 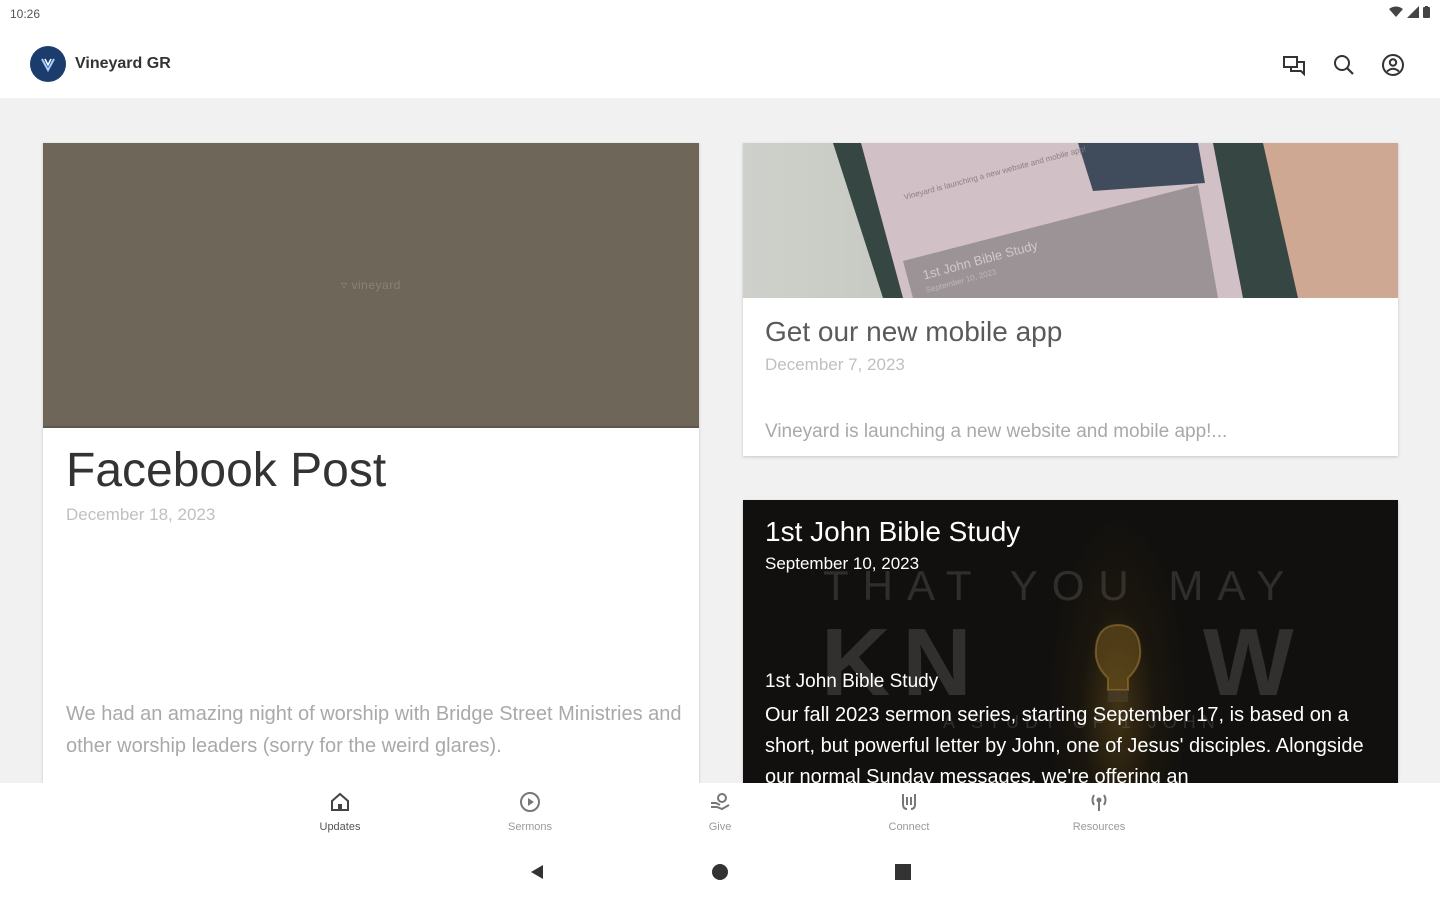 What do you see at coordinates (1413, 12) in the screenshot?
I see `signal-icon` at bounding box center [1413, 12].